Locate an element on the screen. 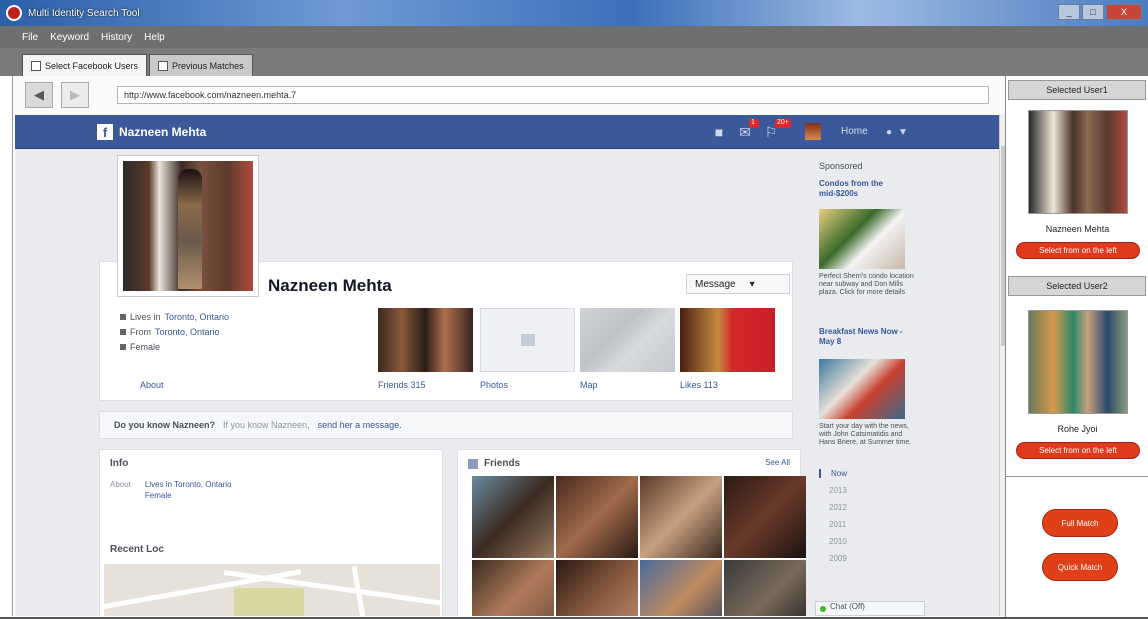  selected-user2-name: Rohe Jyoi is located at coordinates (1077, 429).